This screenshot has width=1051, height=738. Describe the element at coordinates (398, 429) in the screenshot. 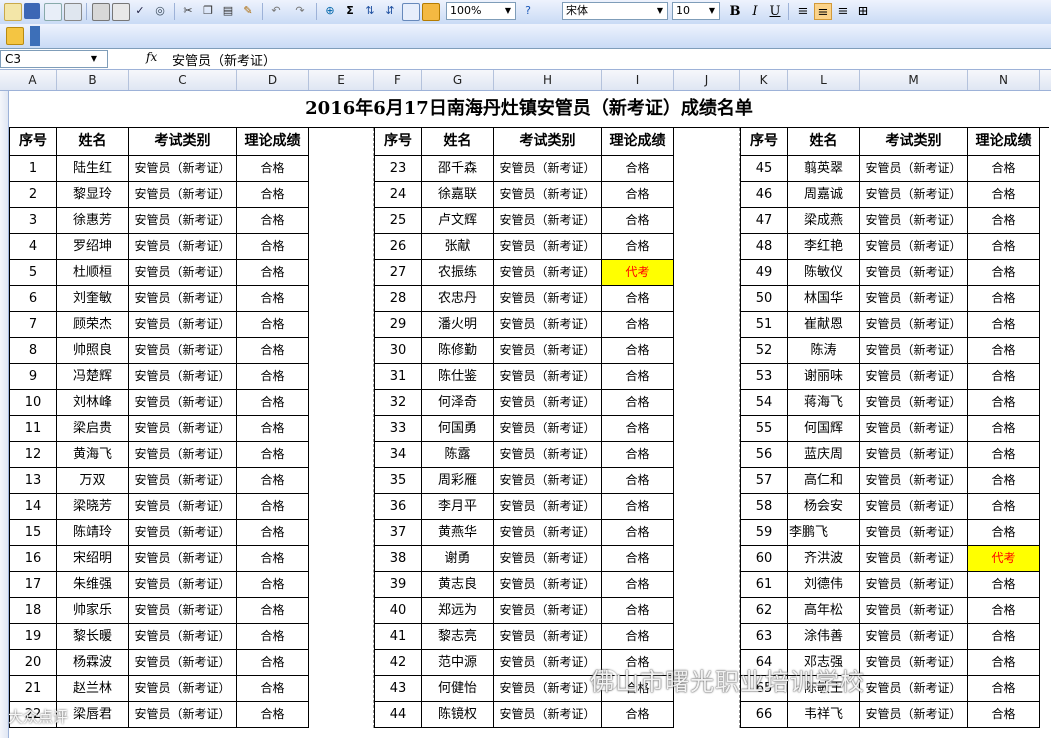

I see `cell-no: 33` at that location.